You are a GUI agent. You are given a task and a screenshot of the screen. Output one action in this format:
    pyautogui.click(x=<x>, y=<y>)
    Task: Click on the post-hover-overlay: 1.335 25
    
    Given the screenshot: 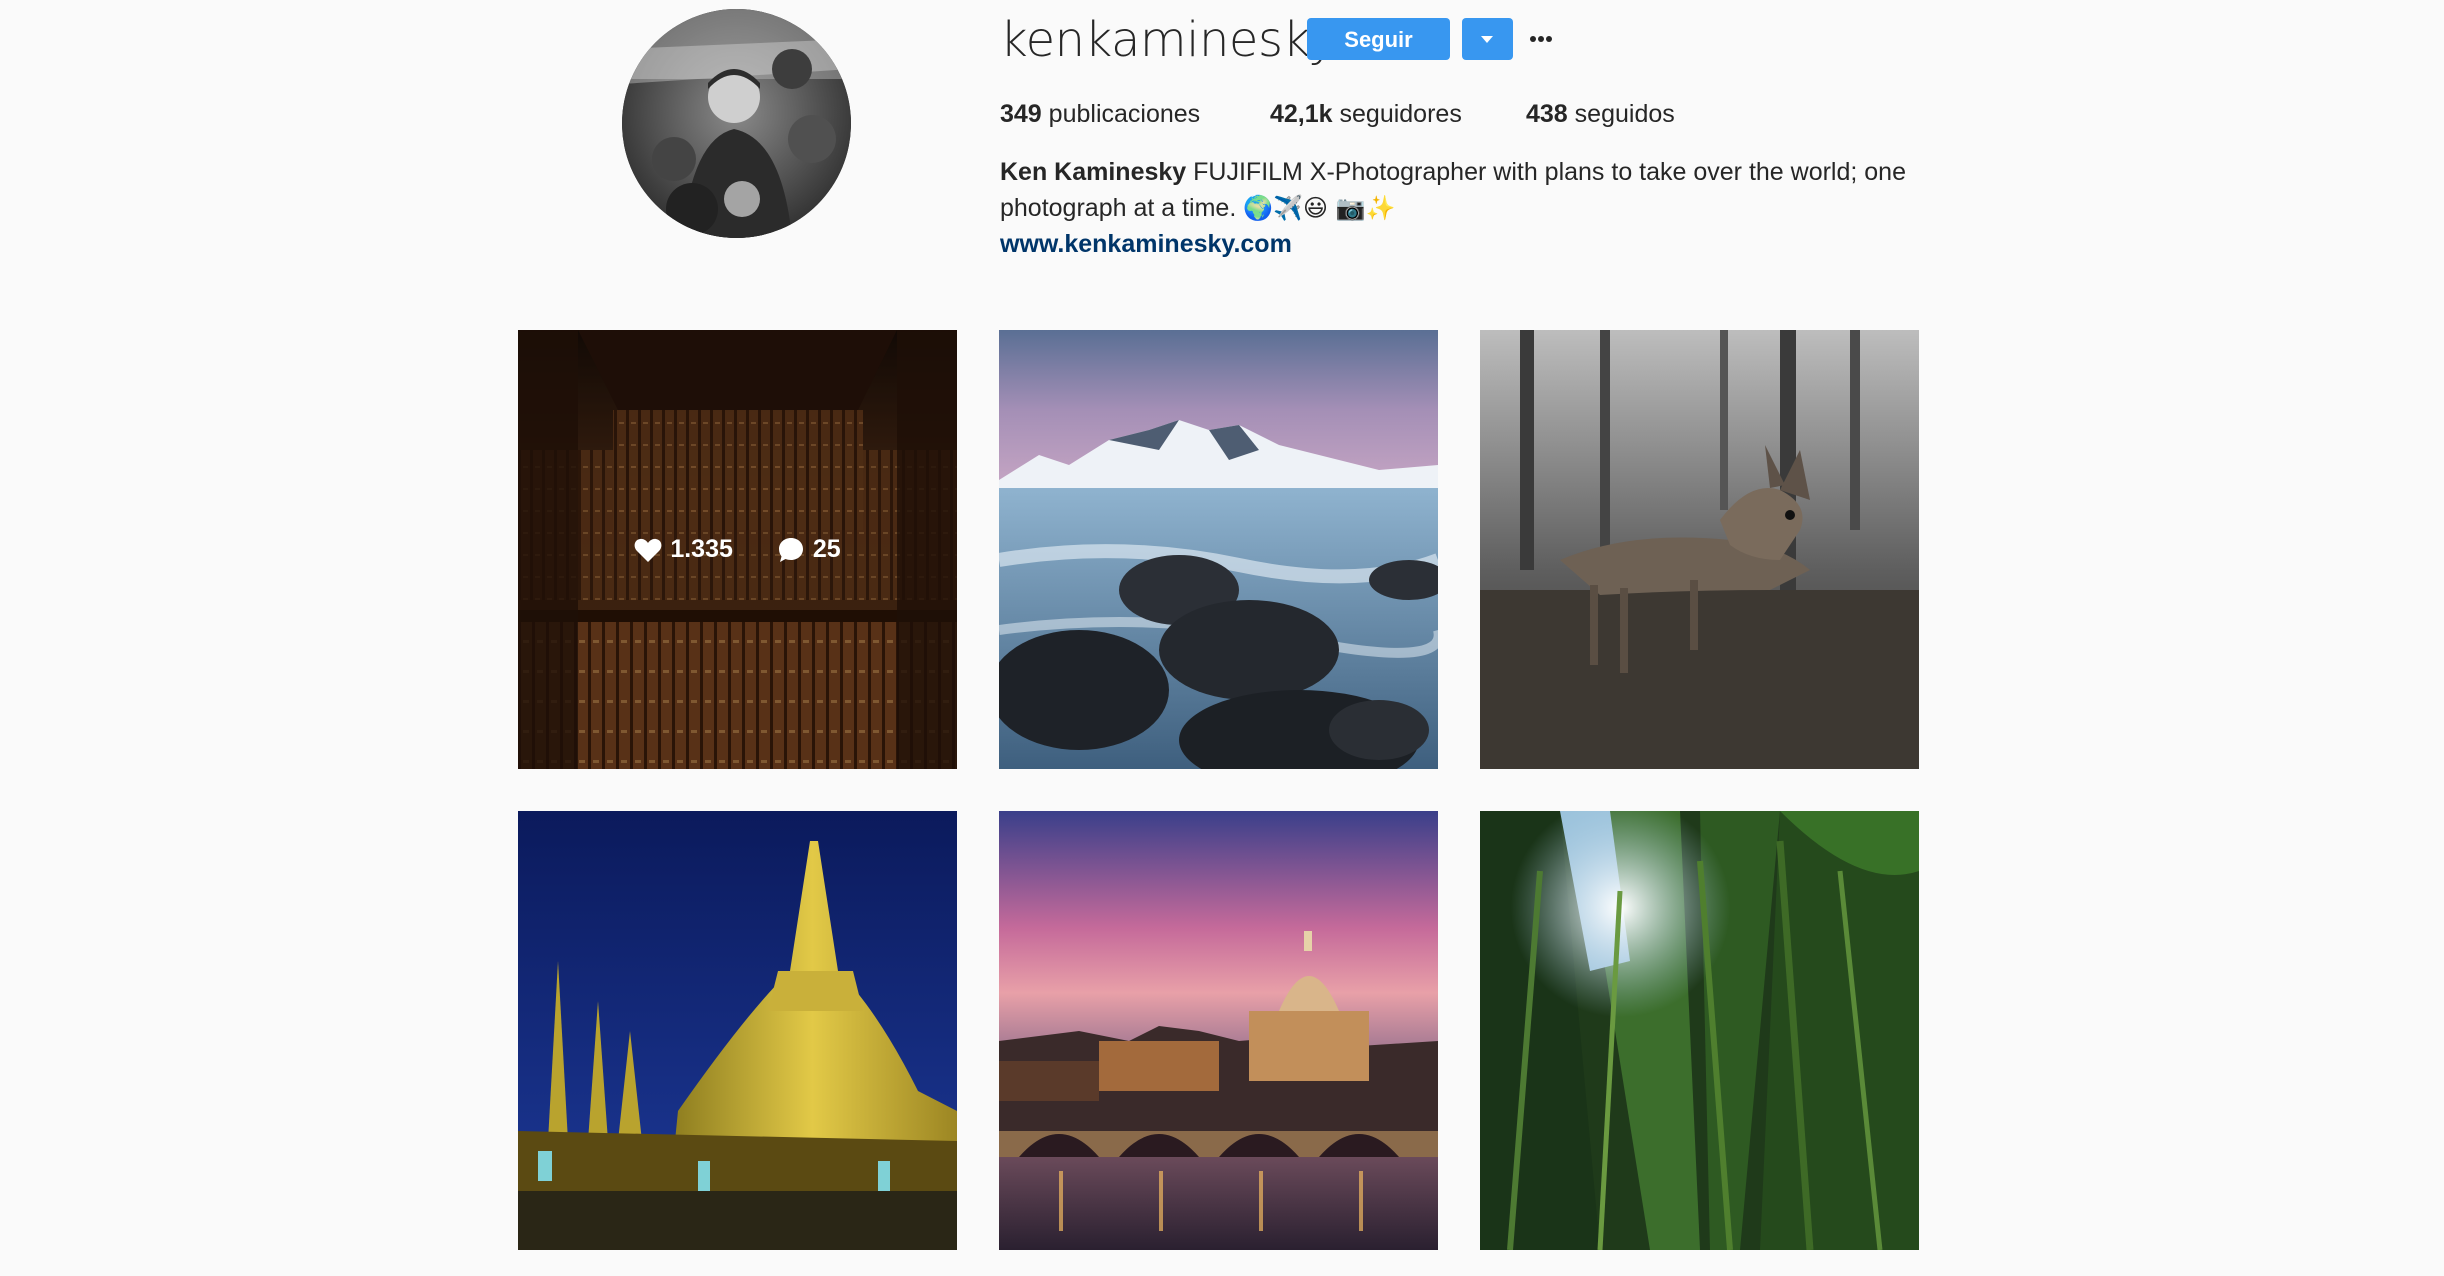 What is the action you would take?
    pyautogui.click(x=737, y=549)
    